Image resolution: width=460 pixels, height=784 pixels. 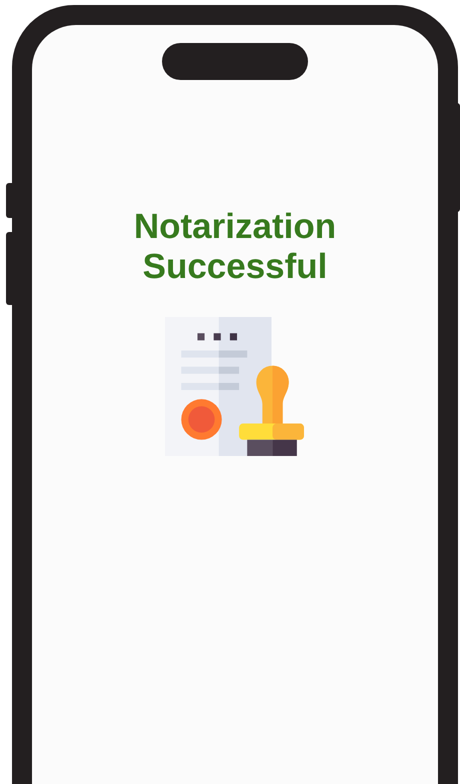 I want to click on success-title: Notarization Successful, so click(x=235, y=247).